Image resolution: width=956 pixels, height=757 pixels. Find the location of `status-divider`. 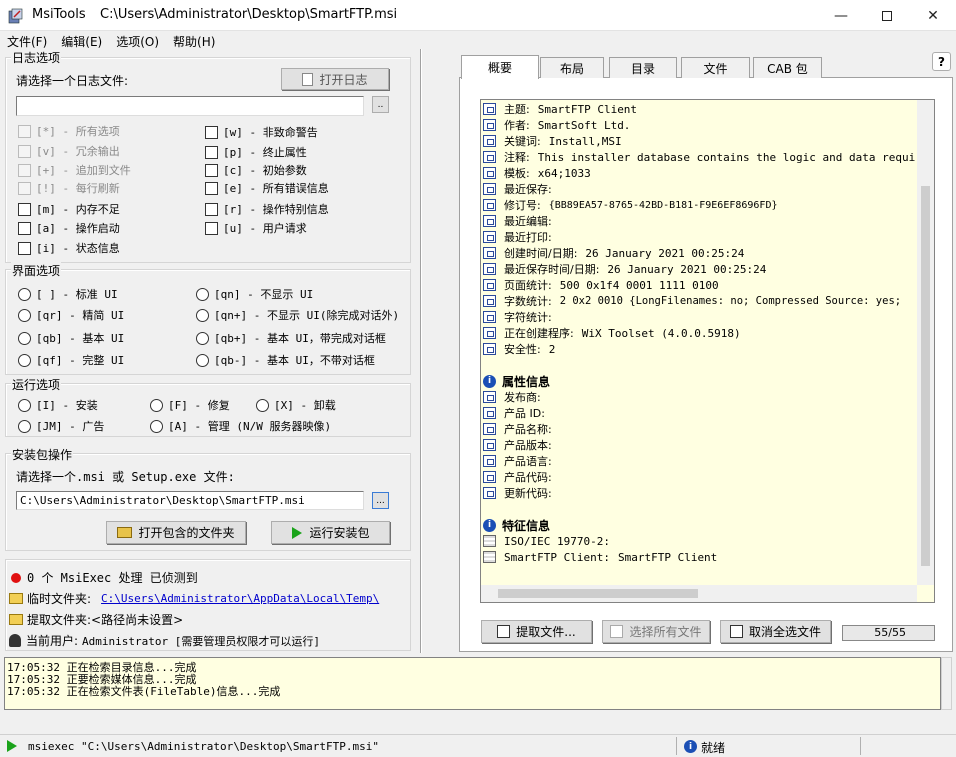

status-divider is located at coordinates (860, 746).